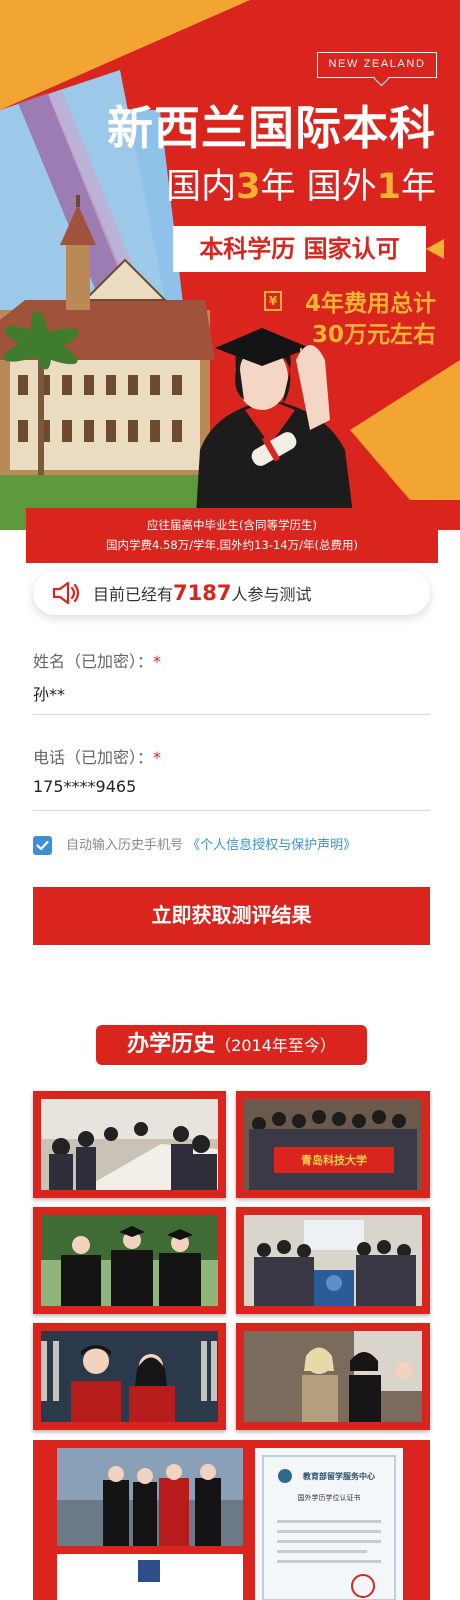  I want to click on graduates-photo, so click(129, 1260).